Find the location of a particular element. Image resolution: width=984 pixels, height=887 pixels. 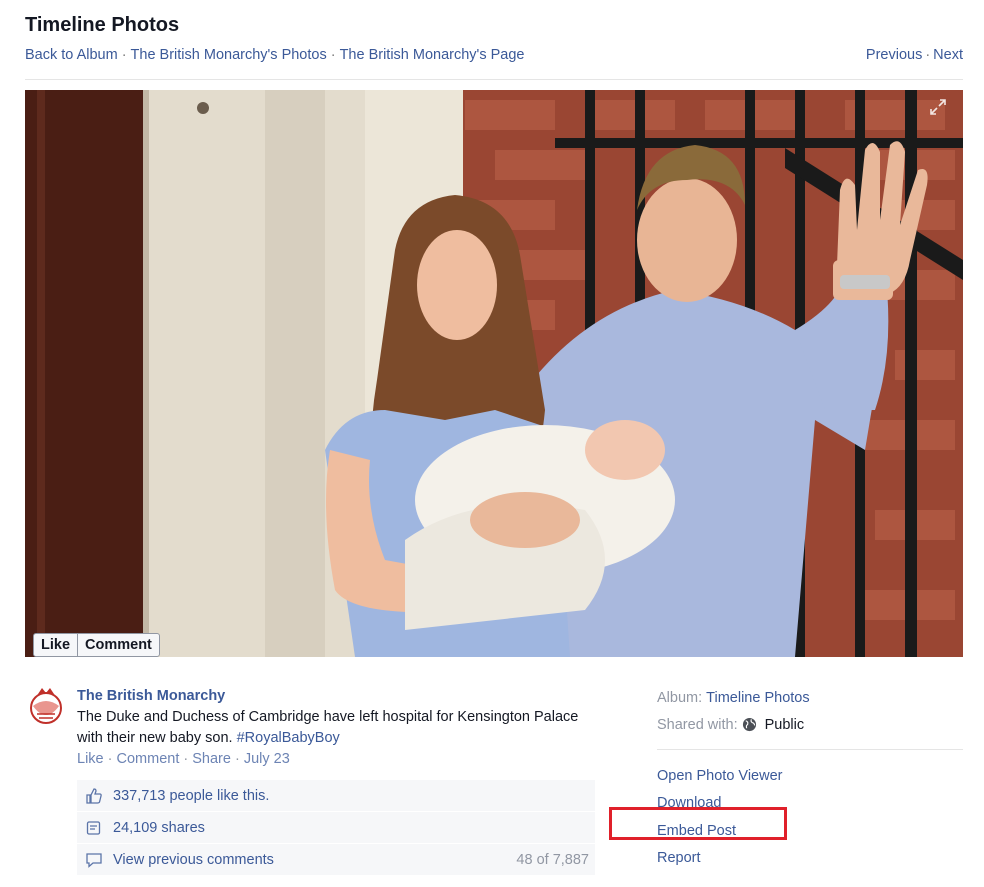

post-actions: Like · Comment · Share · July 23 is located at coordinates (183, 759).